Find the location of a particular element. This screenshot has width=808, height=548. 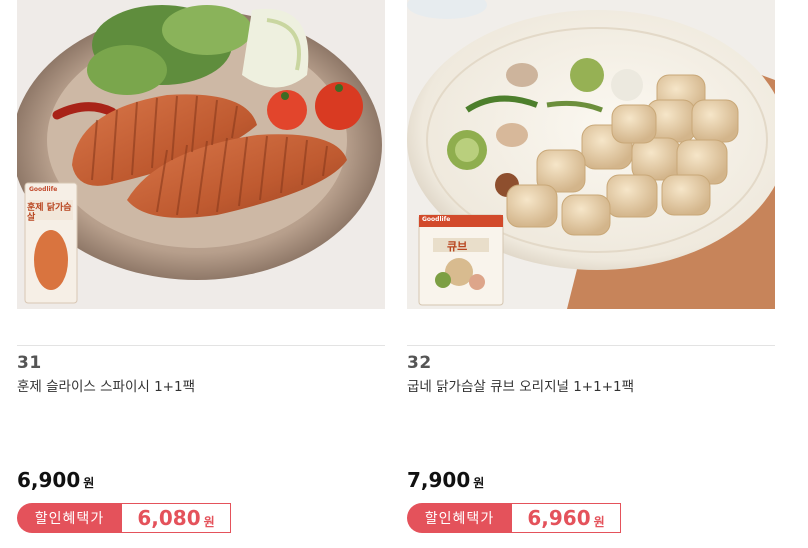

discount-price-badge: 할인혜택가 6,960 원 is located at coordinates (514, 518).